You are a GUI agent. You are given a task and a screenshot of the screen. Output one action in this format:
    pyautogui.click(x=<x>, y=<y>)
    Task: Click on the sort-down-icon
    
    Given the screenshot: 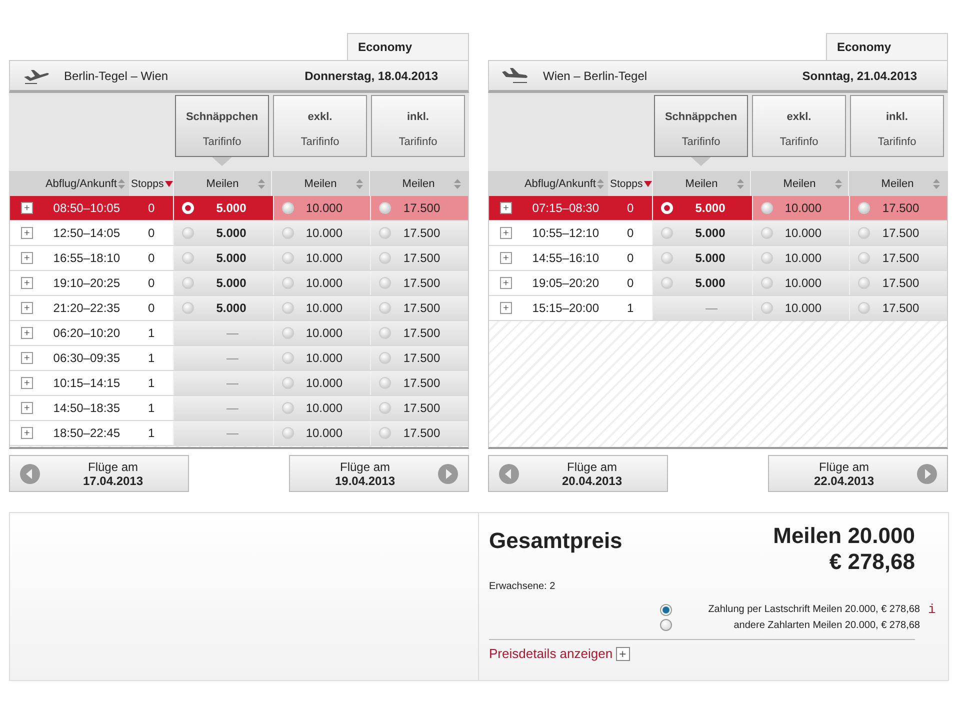 What is the action you would take?
    pyautogui.click(x=648, y=183)
    